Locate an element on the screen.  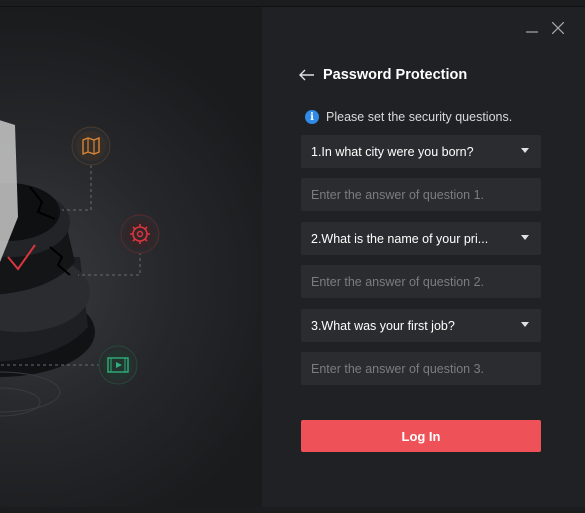
login-button: Log In is located at coordinates (421, 436).